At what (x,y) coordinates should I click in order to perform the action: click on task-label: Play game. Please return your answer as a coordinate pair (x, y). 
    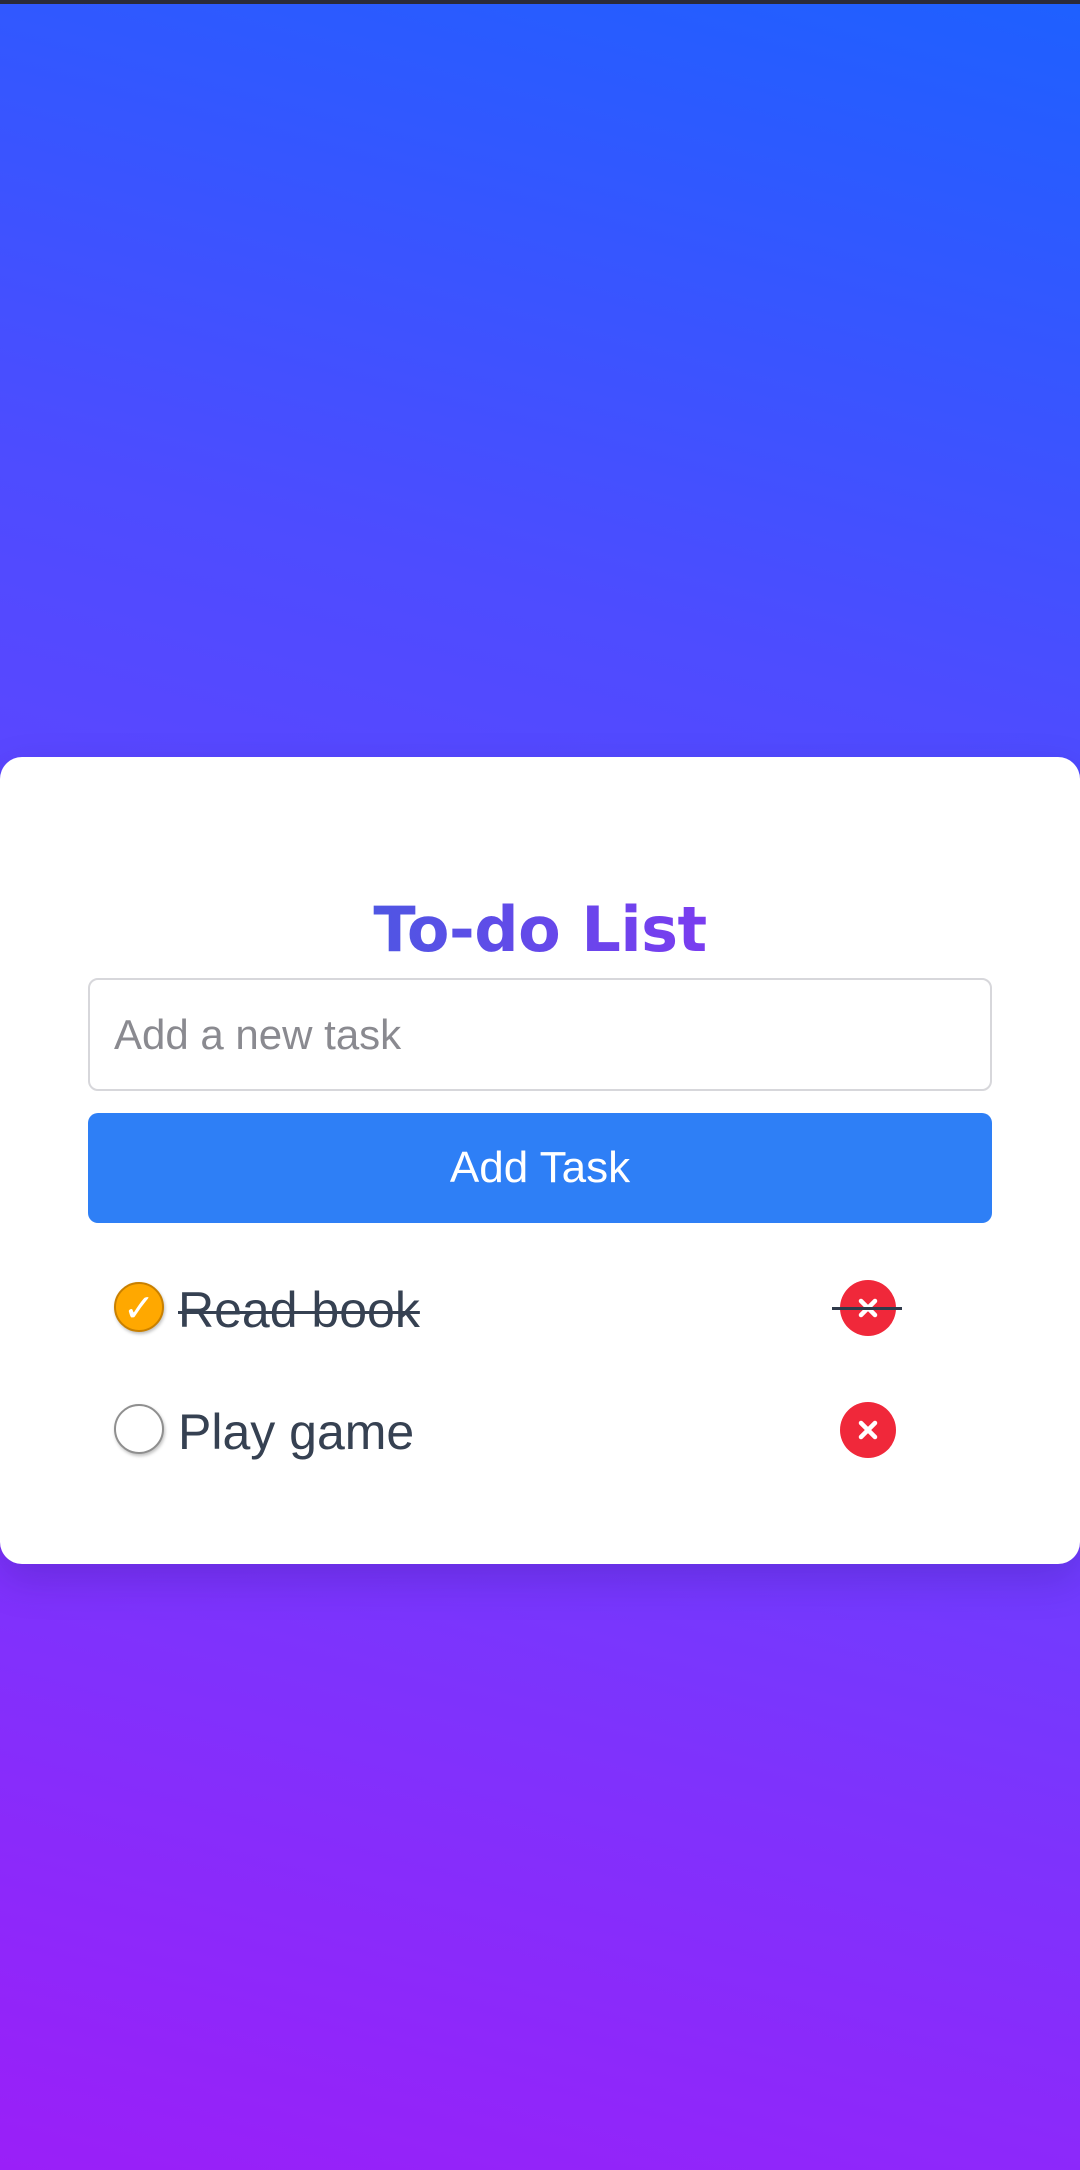
    Looking at the image, I should click on (296, 1432).